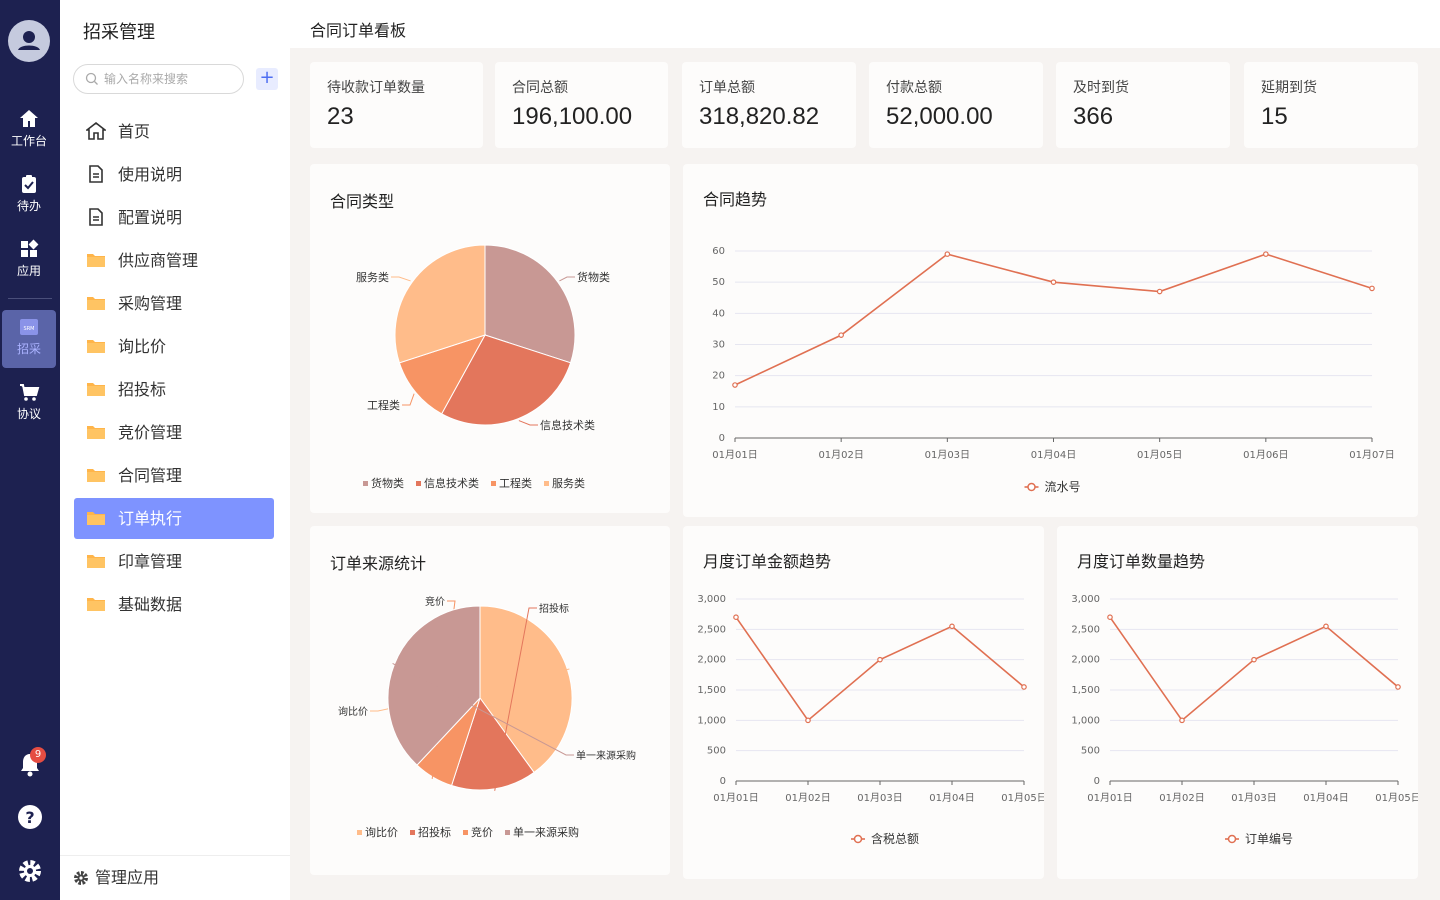 This screenshot has width=1440, height=900. What do you see at coordinates (81, 878) in the screenshot?
I see `gear-icon` at bounding box center [81, 878].